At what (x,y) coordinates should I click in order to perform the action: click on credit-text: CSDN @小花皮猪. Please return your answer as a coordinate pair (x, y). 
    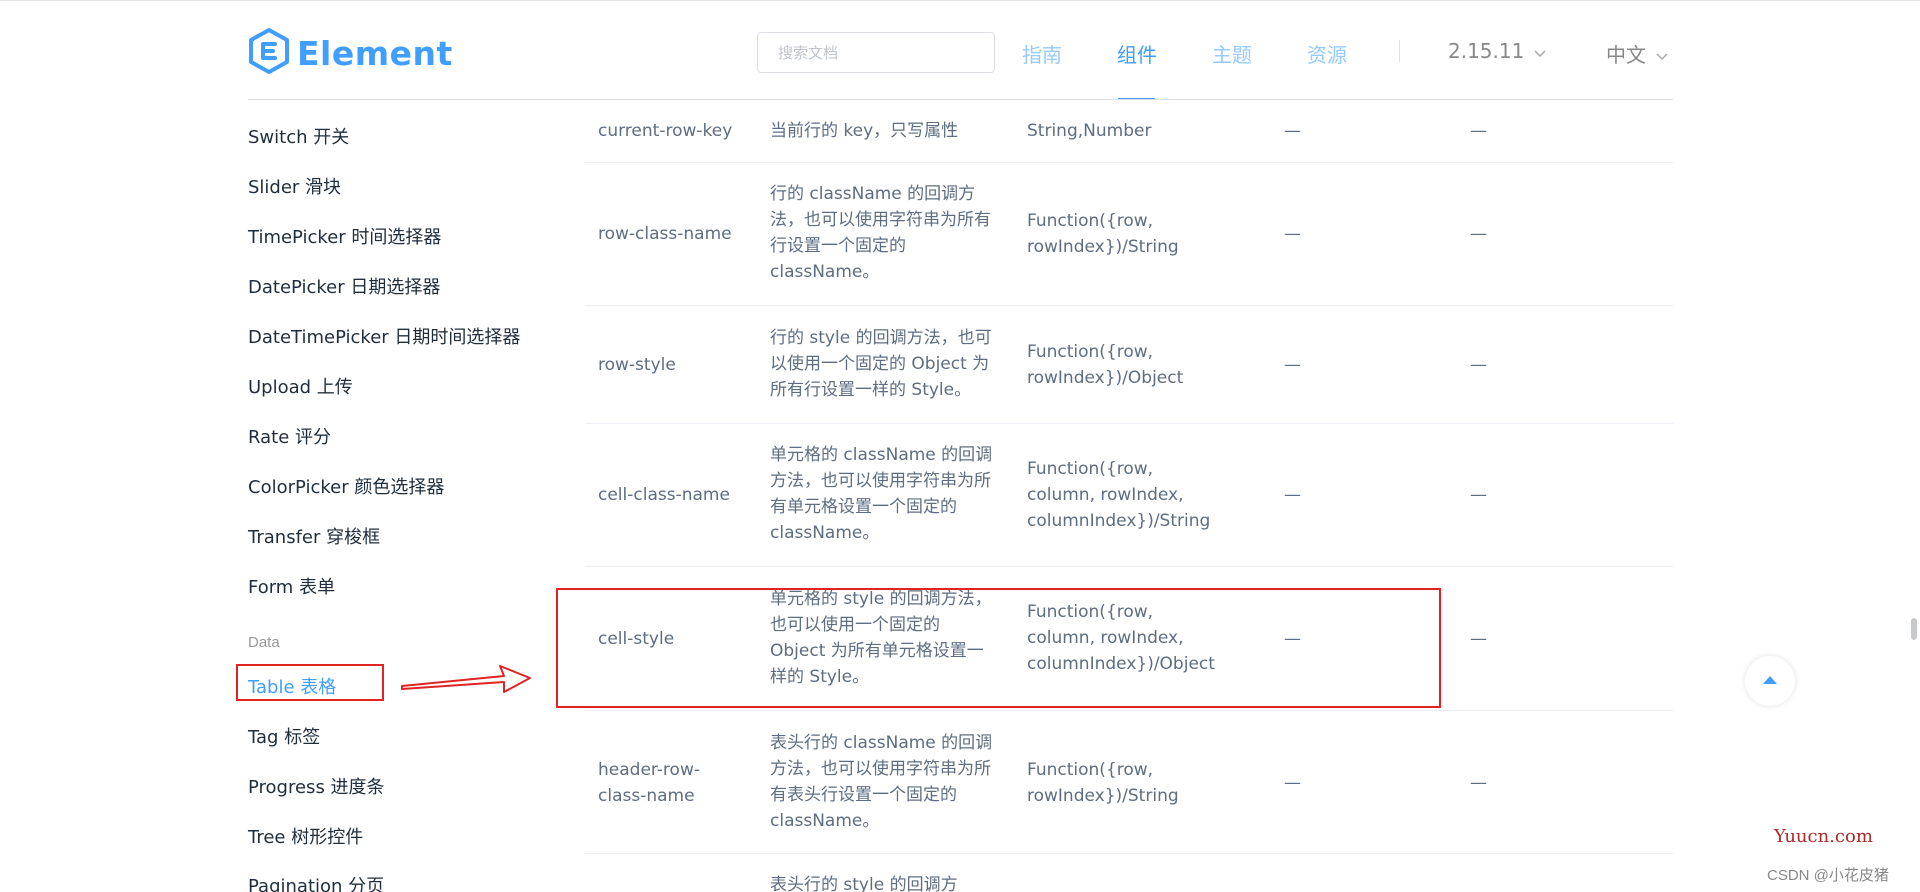
    Looking at the image, I should click on (1828, 875).